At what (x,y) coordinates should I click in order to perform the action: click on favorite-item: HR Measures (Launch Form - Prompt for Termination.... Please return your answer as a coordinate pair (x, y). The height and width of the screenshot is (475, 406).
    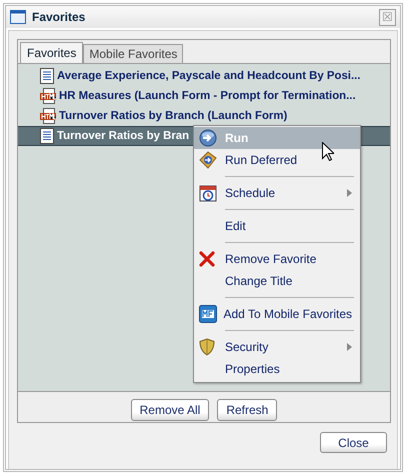
    Looking at the image, I should click on (204, 96).